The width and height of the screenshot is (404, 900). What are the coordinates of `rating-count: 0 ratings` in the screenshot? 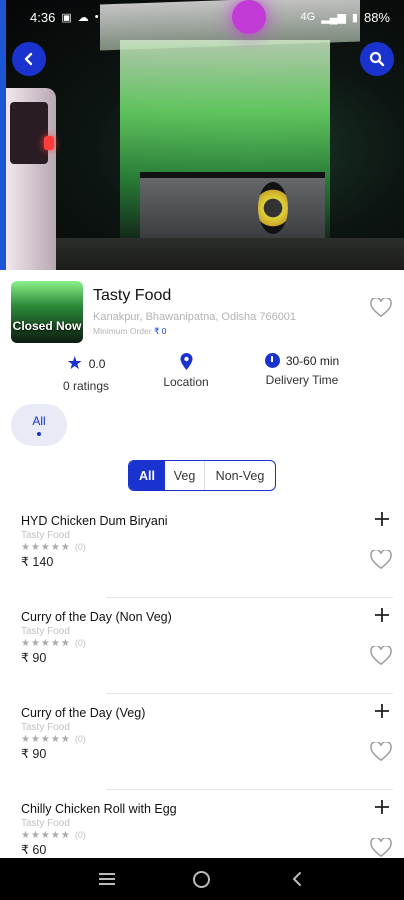 It's located at (86, 386).